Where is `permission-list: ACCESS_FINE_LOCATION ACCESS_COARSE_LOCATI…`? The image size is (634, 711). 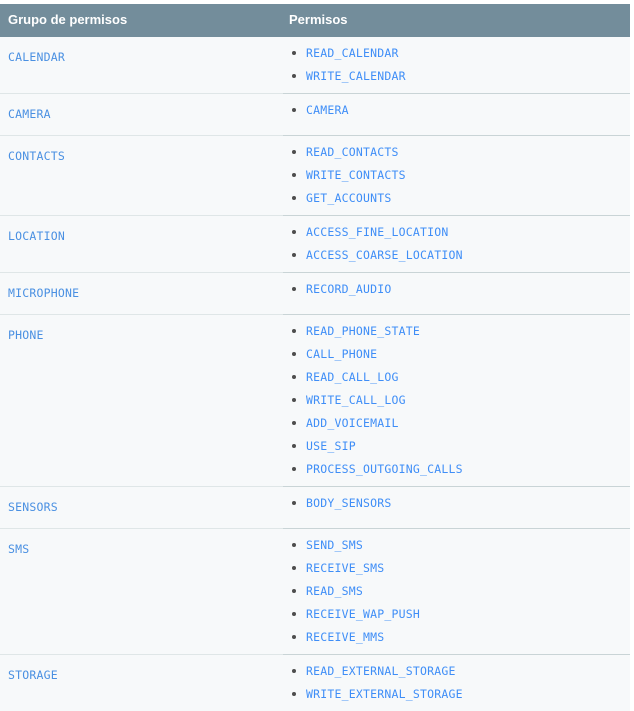
permission-list: ACCESS_FINE_LOCATION ACCESS_COARSE_LOCATI… is located at coordinates (456, 243).